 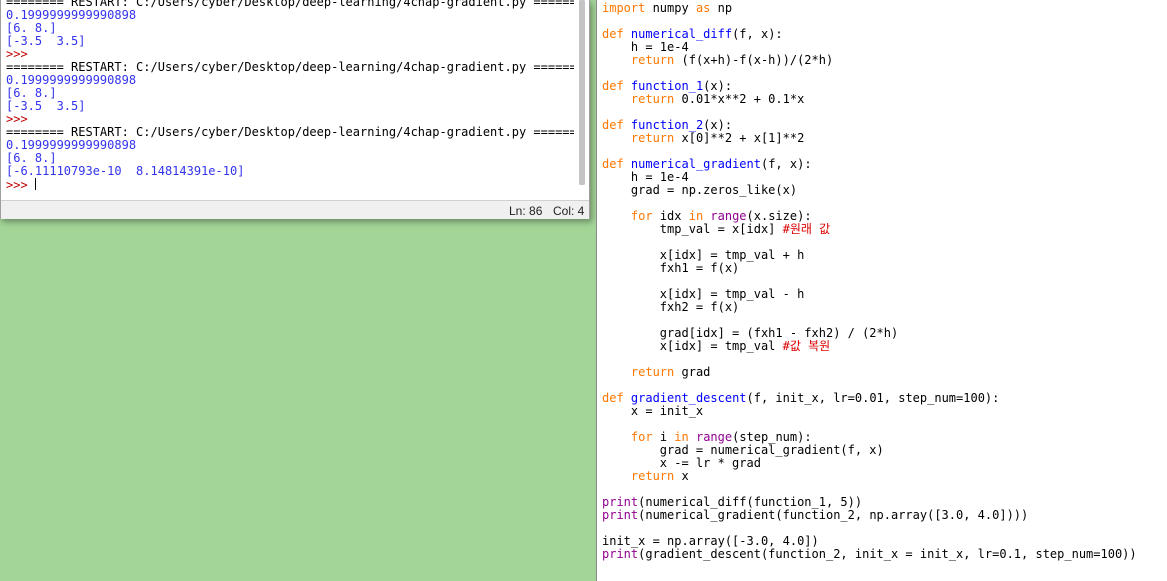 I want to click on shell-scrollbar, so click(x=582, y=92).